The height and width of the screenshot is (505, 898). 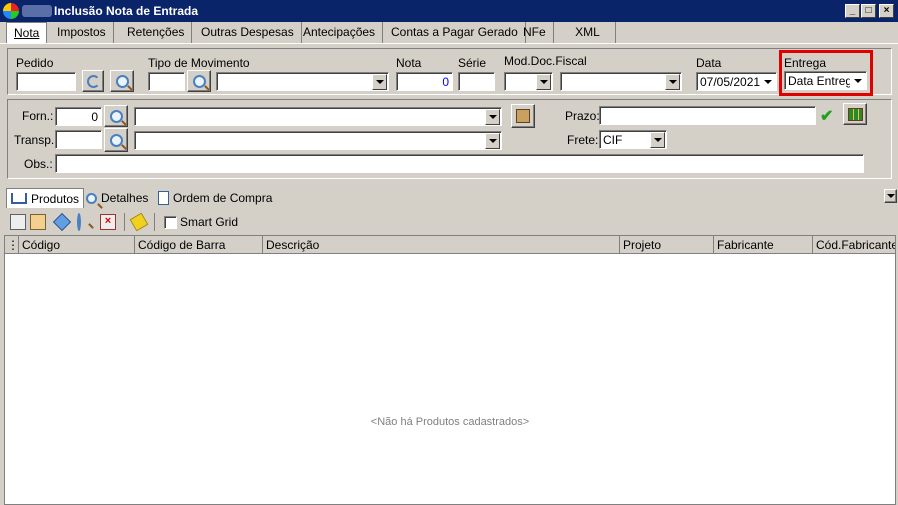 What do you see at coordinates (38, 164) in the screenshot?
I see `obs-label: Obs.:` at bounding box center [38, 164].